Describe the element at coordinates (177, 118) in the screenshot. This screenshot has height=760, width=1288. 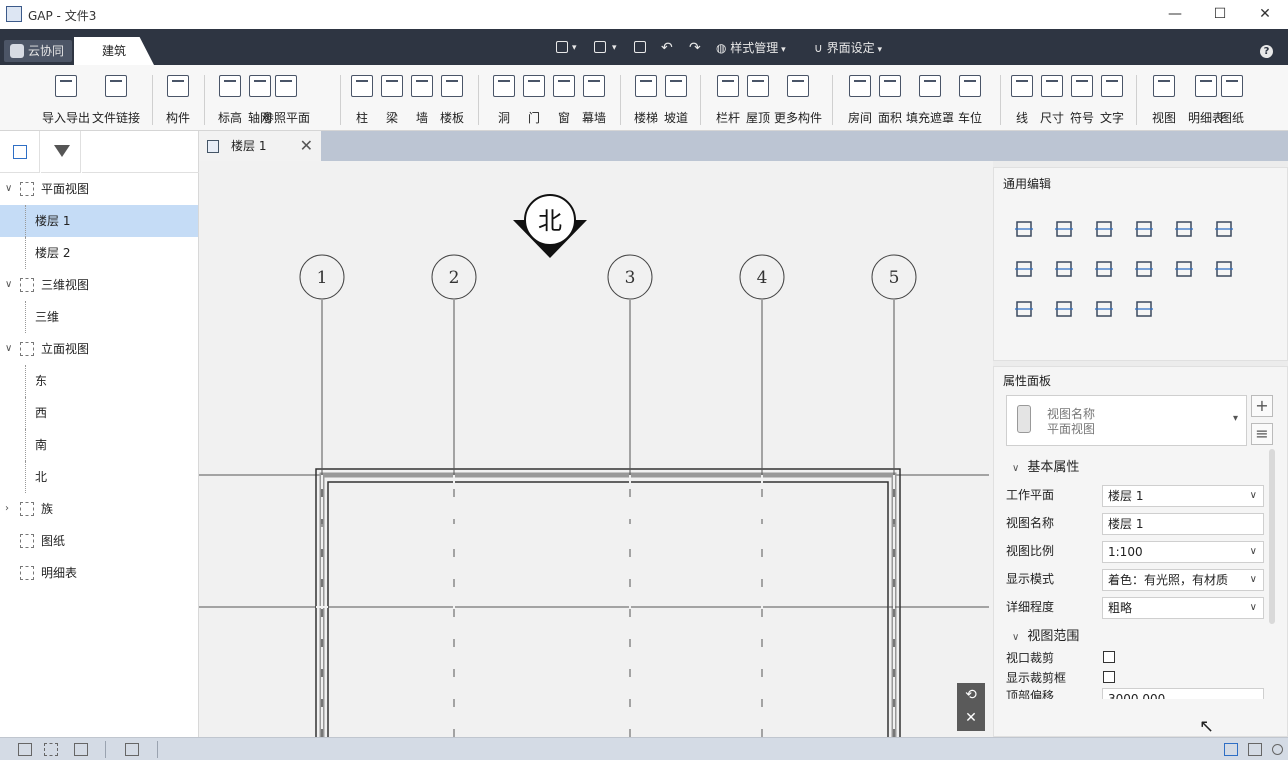
I see `ribbon-button-label: 构件` at that location.